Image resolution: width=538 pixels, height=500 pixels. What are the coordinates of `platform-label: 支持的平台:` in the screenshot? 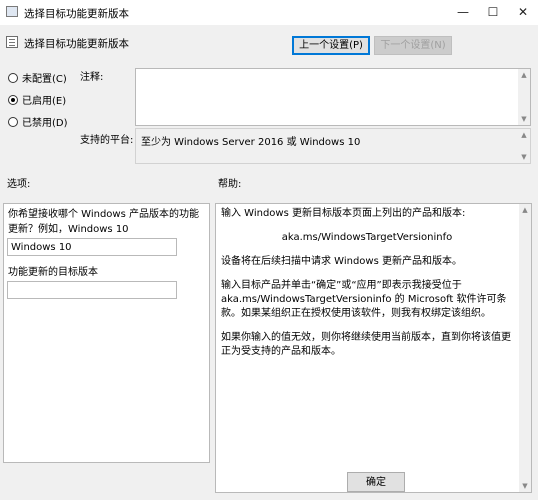 It's located at (107, 140).